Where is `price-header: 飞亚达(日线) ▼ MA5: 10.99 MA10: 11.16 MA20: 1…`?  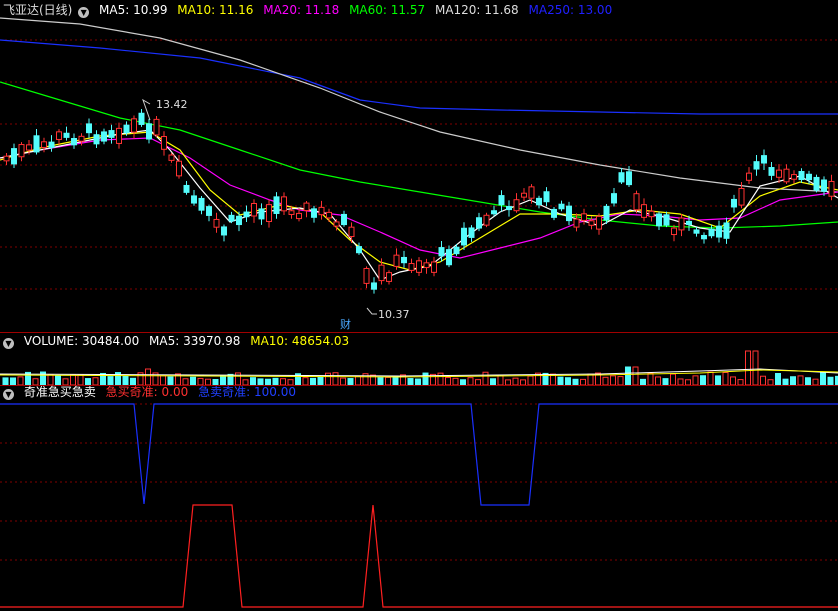
price-header: 飞亚达(日线) ▼ MA5: 10.99 MA10: 11.16 MA20: 1… is located at coordinates (310, 10).